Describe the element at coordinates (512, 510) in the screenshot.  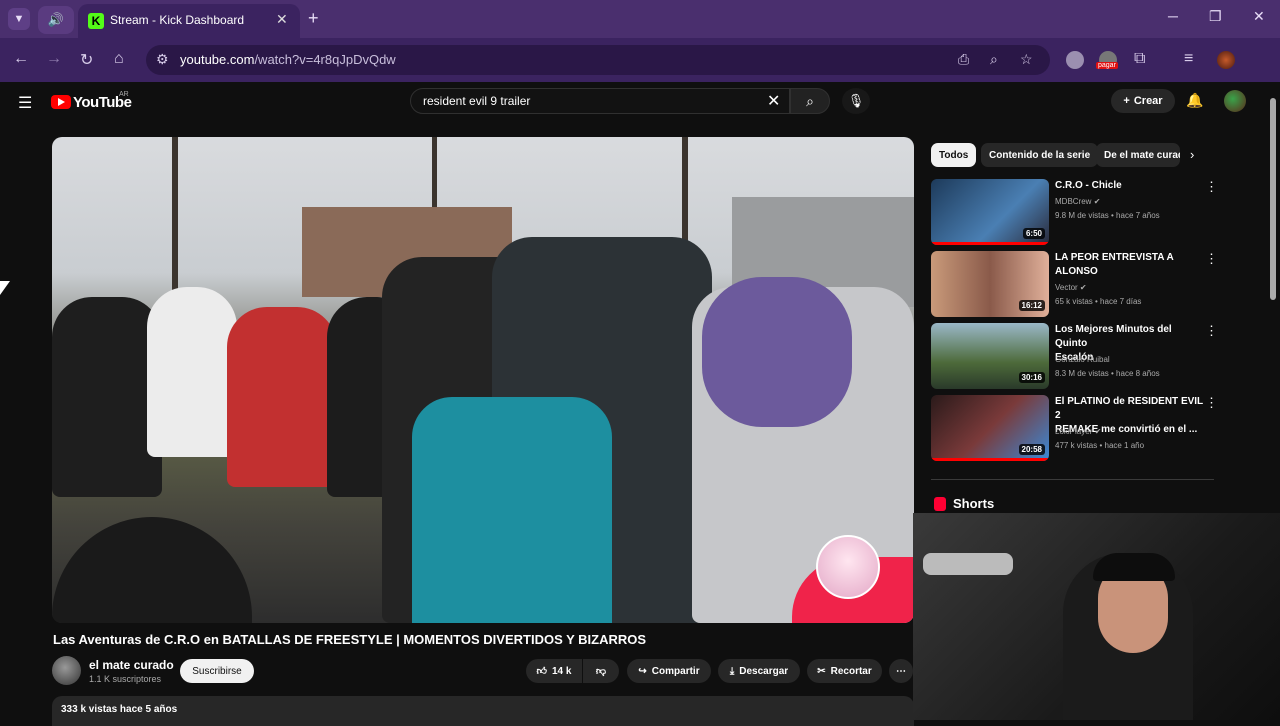
I see `backpack` at that location.